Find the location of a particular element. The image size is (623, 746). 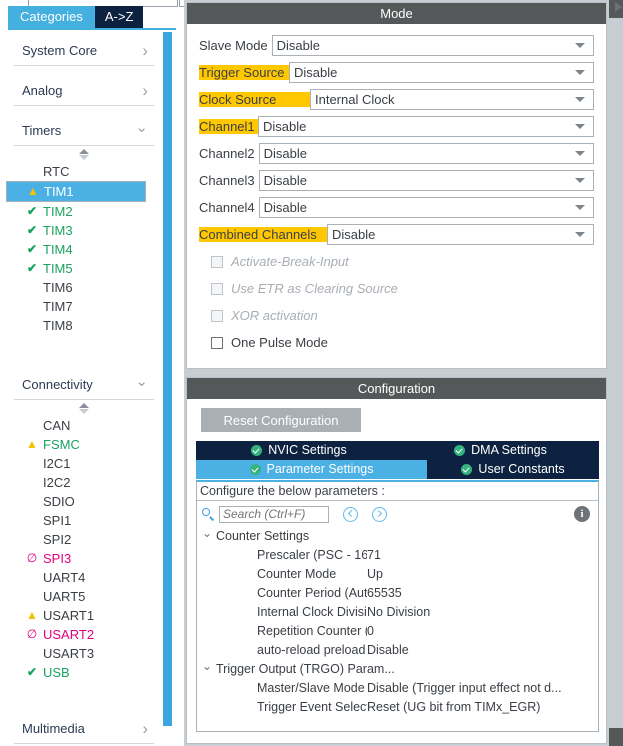

sidebar-item-spi2: SPI2 is located at coordinates (84, 539).